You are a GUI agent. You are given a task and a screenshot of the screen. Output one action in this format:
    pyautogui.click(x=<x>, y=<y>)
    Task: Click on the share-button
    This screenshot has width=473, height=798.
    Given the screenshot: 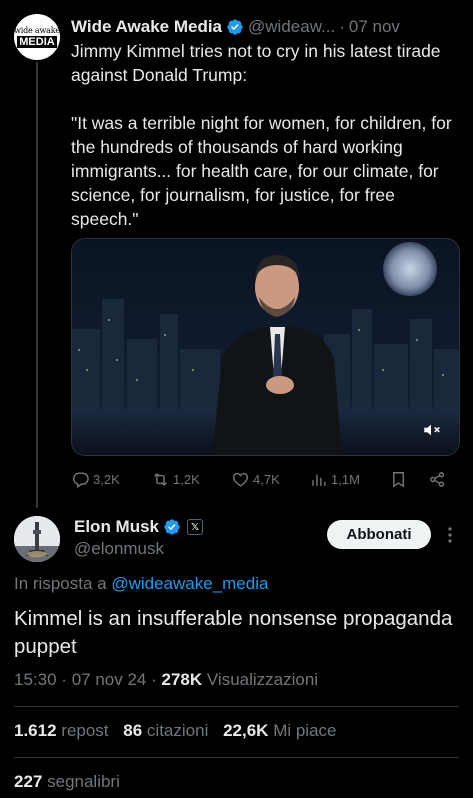 What is the action you would take?
    pyautogui.click(x=437, y=479)
    